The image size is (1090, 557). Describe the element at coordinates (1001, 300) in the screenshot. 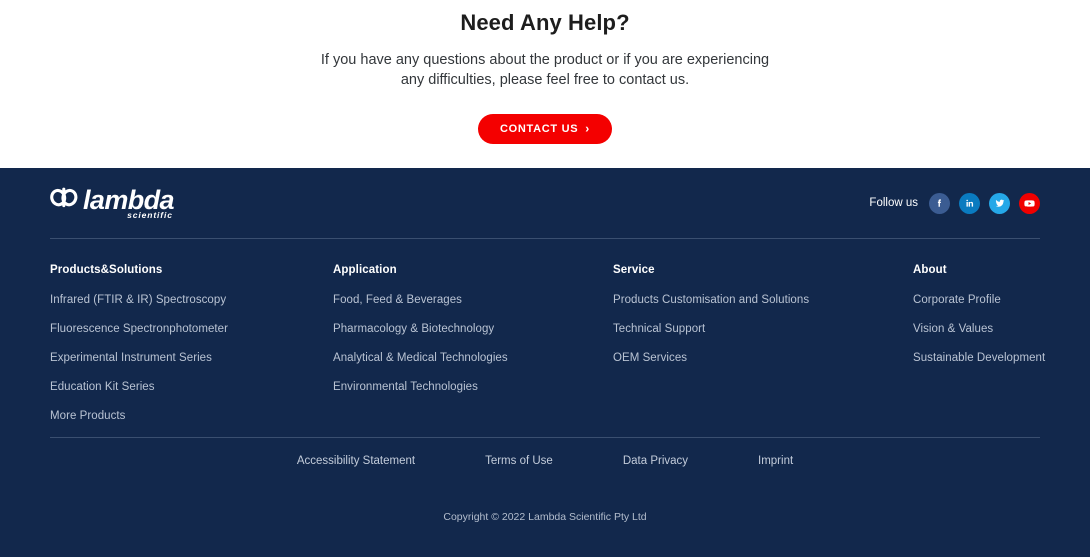

I see `footer-link: Corporate Profile` at that location.